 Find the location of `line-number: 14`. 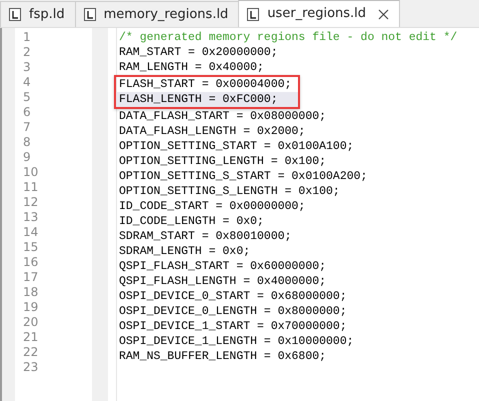

line-number: 14 is located at coordinates (31, 232).